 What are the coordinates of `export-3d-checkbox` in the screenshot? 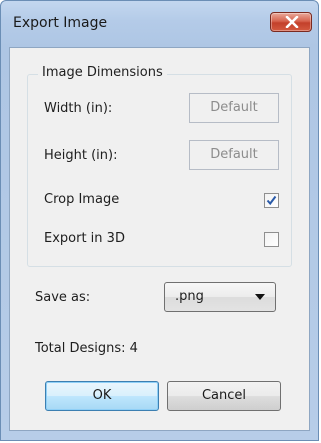 It's located at (271, 239).